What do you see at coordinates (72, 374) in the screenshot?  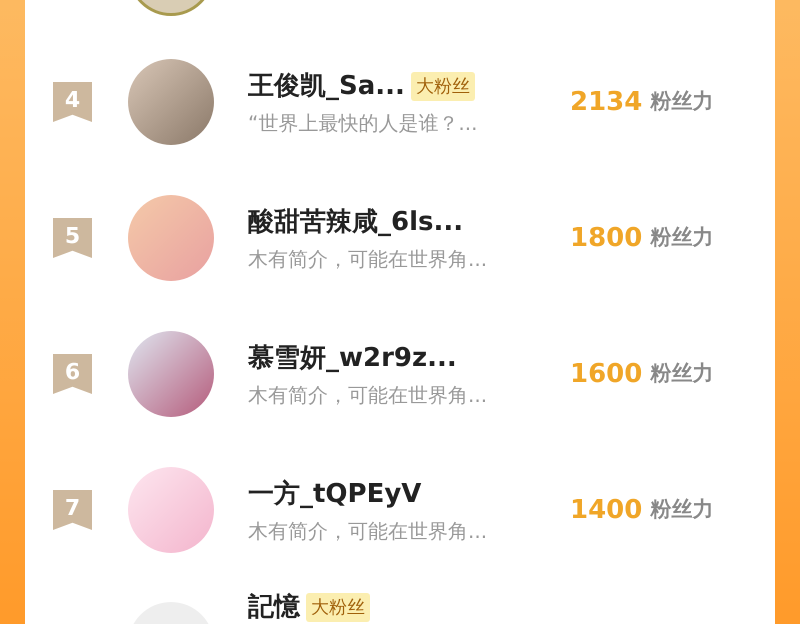 I see `rank-flag: 6` at bounding box center [72, 374].